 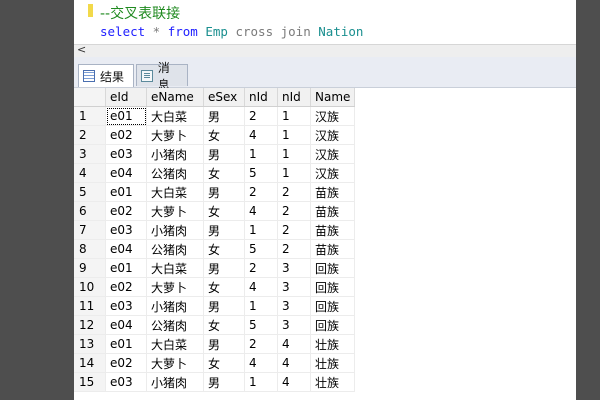 I want to click on table-row: 2 e02 大萝卜女 4 1 汉族, so click(x=215, y=135).